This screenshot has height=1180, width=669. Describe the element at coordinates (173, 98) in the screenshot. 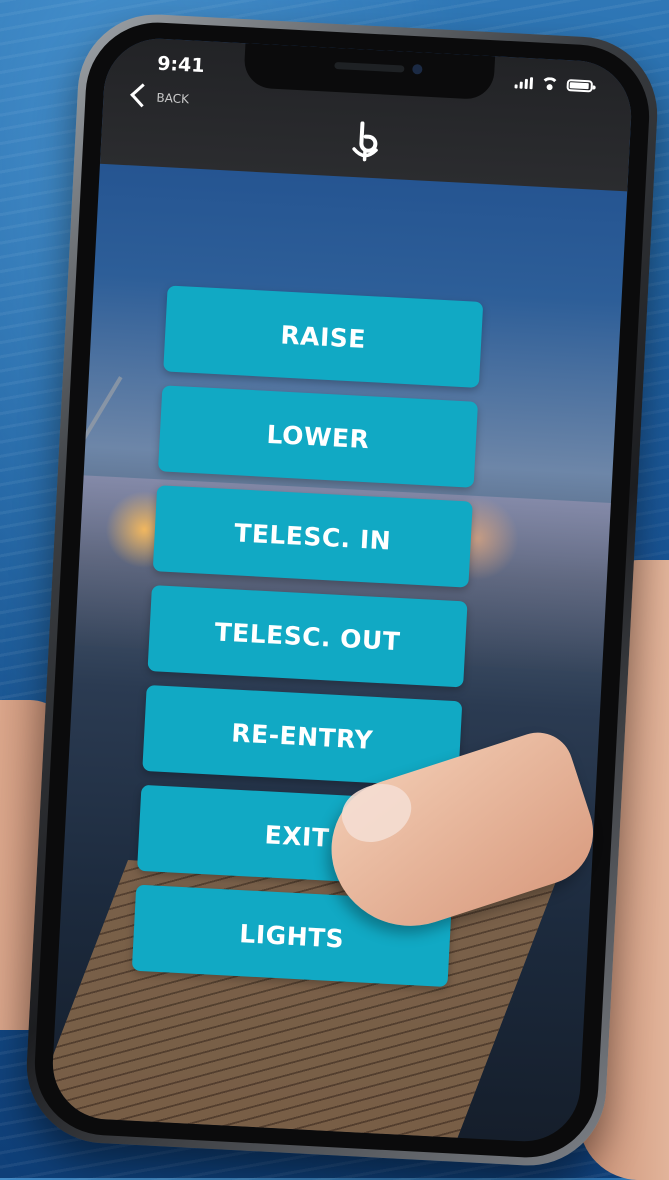

I see `back-label: BACK` at that location.